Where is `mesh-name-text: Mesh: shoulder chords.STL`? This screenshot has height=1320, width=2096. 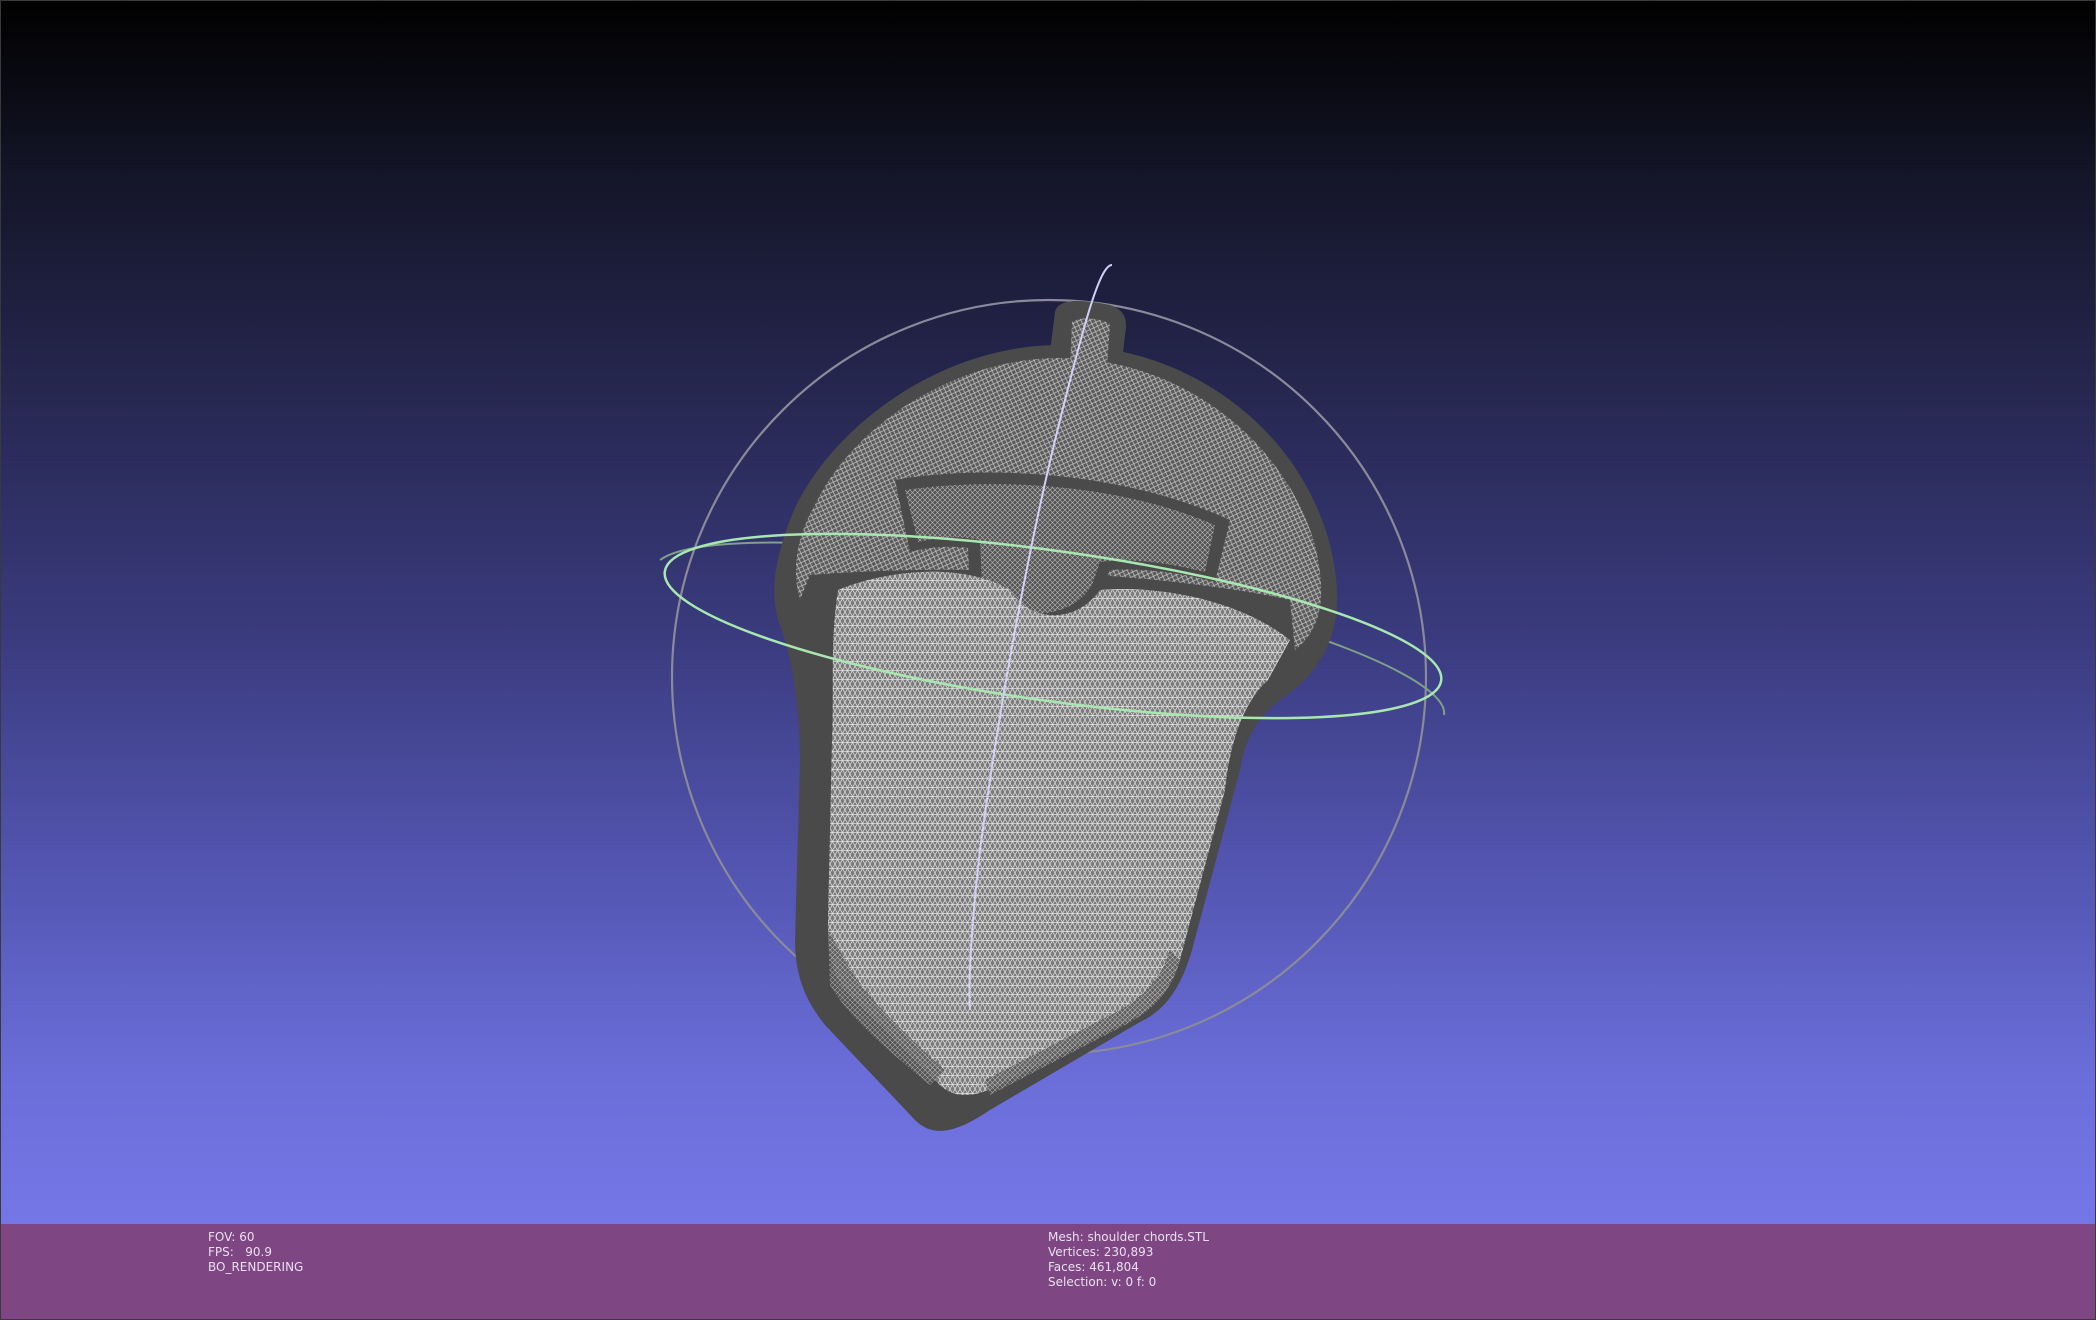 mesh-name-text: Mesh: shoulder chords.STL is located at coordinates (1128, 1237).